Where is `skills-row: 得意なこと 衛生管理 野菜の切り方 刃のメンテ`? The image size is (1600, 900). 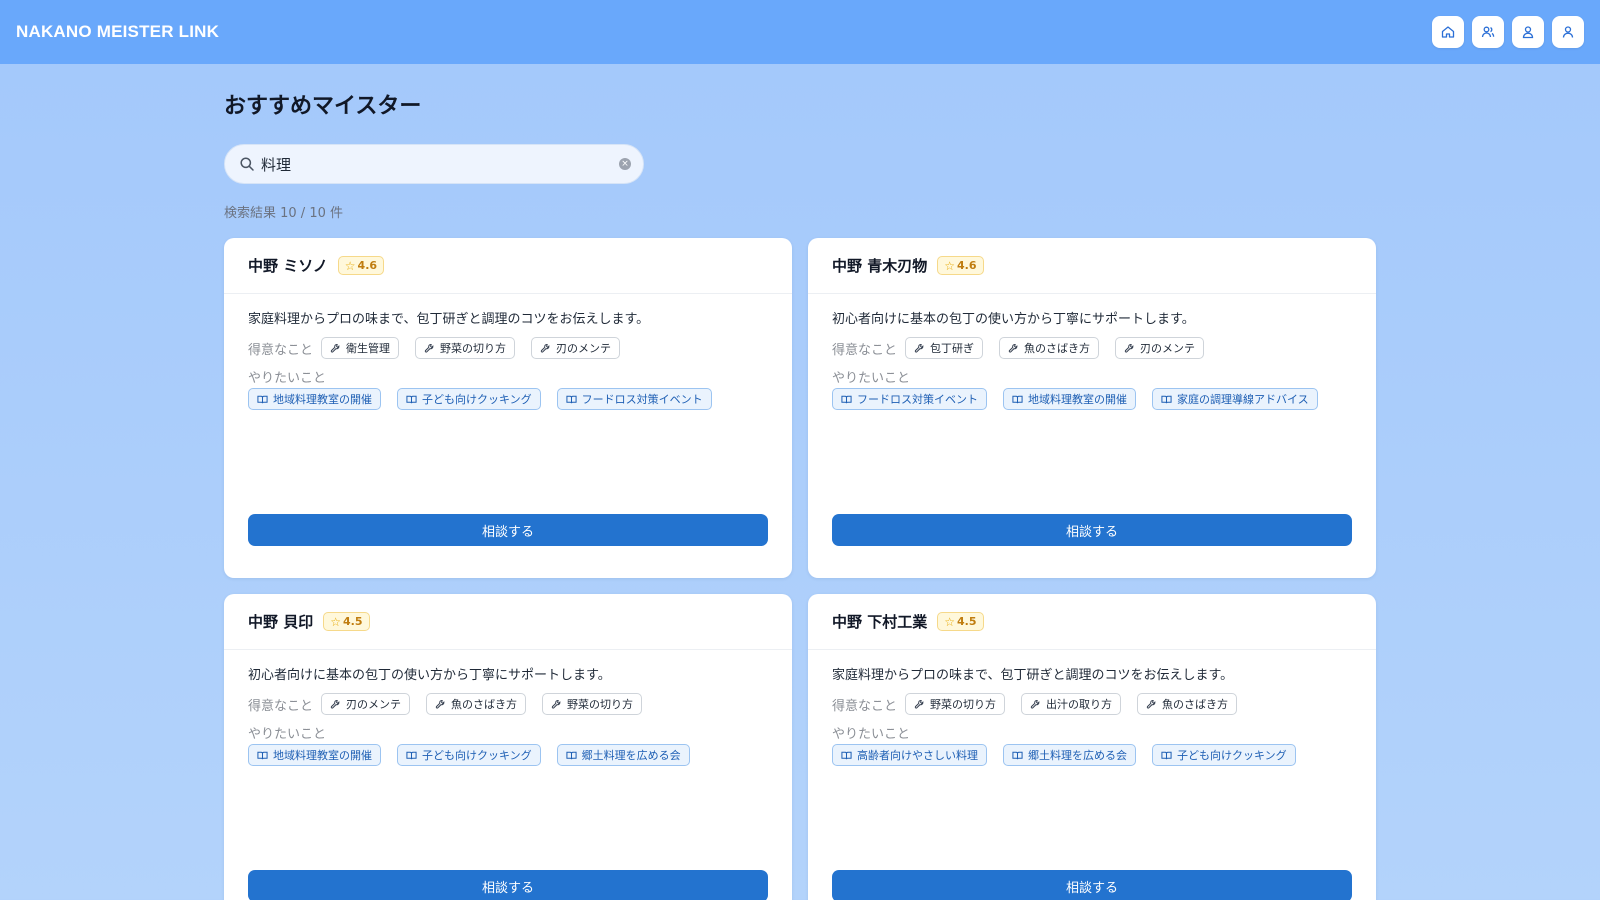 skills-row: 得意なこと 衛生管理 野菜の切り方 刃のメンテ is located at coordinates (508, 348).